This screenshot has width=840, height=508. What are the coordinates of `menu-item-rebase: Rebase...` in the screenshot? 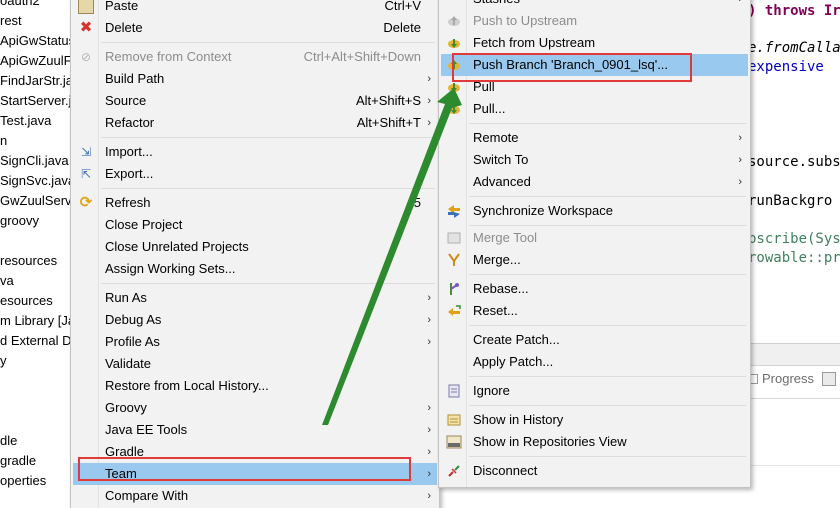 It's located at (594, 289).